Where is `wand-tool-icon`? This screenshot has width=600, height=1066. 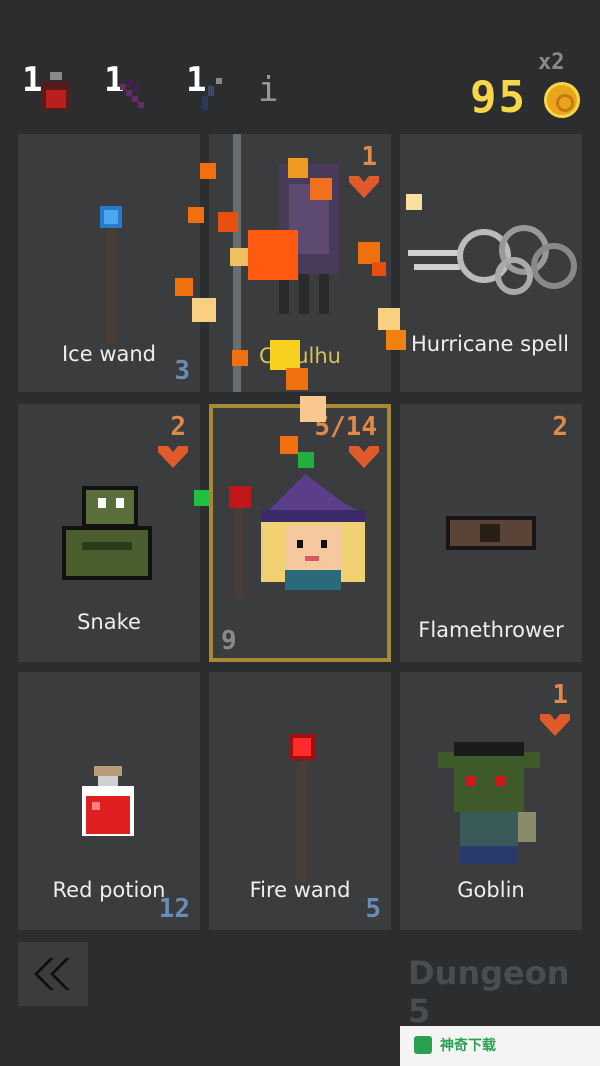
wand-tool-icon is located at coordinates (216, 90).